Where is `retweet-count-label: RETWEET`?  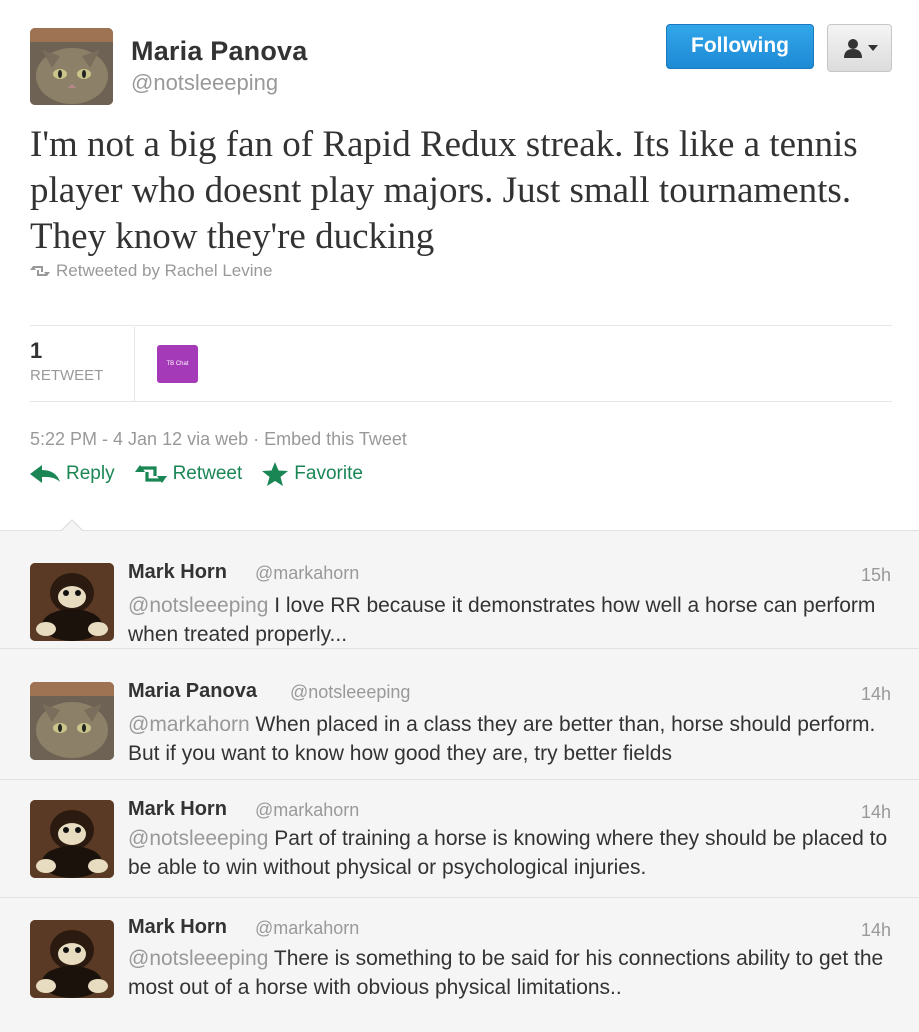 retweet-count-label: RETWEET is located at coordinates (67, 375).